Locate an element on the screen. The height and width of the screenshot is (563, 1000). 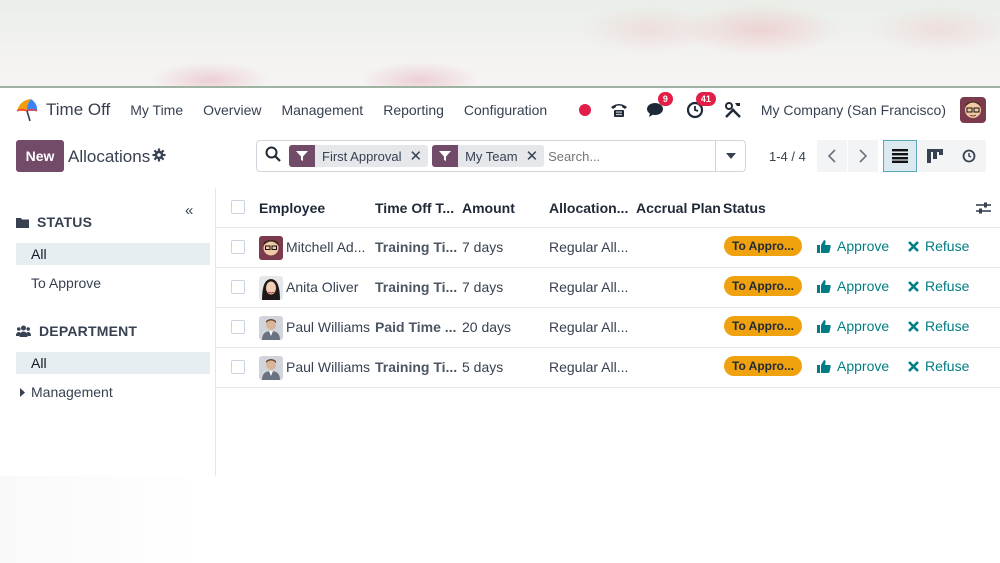
list-view-button is located at coordinates (900, 156).